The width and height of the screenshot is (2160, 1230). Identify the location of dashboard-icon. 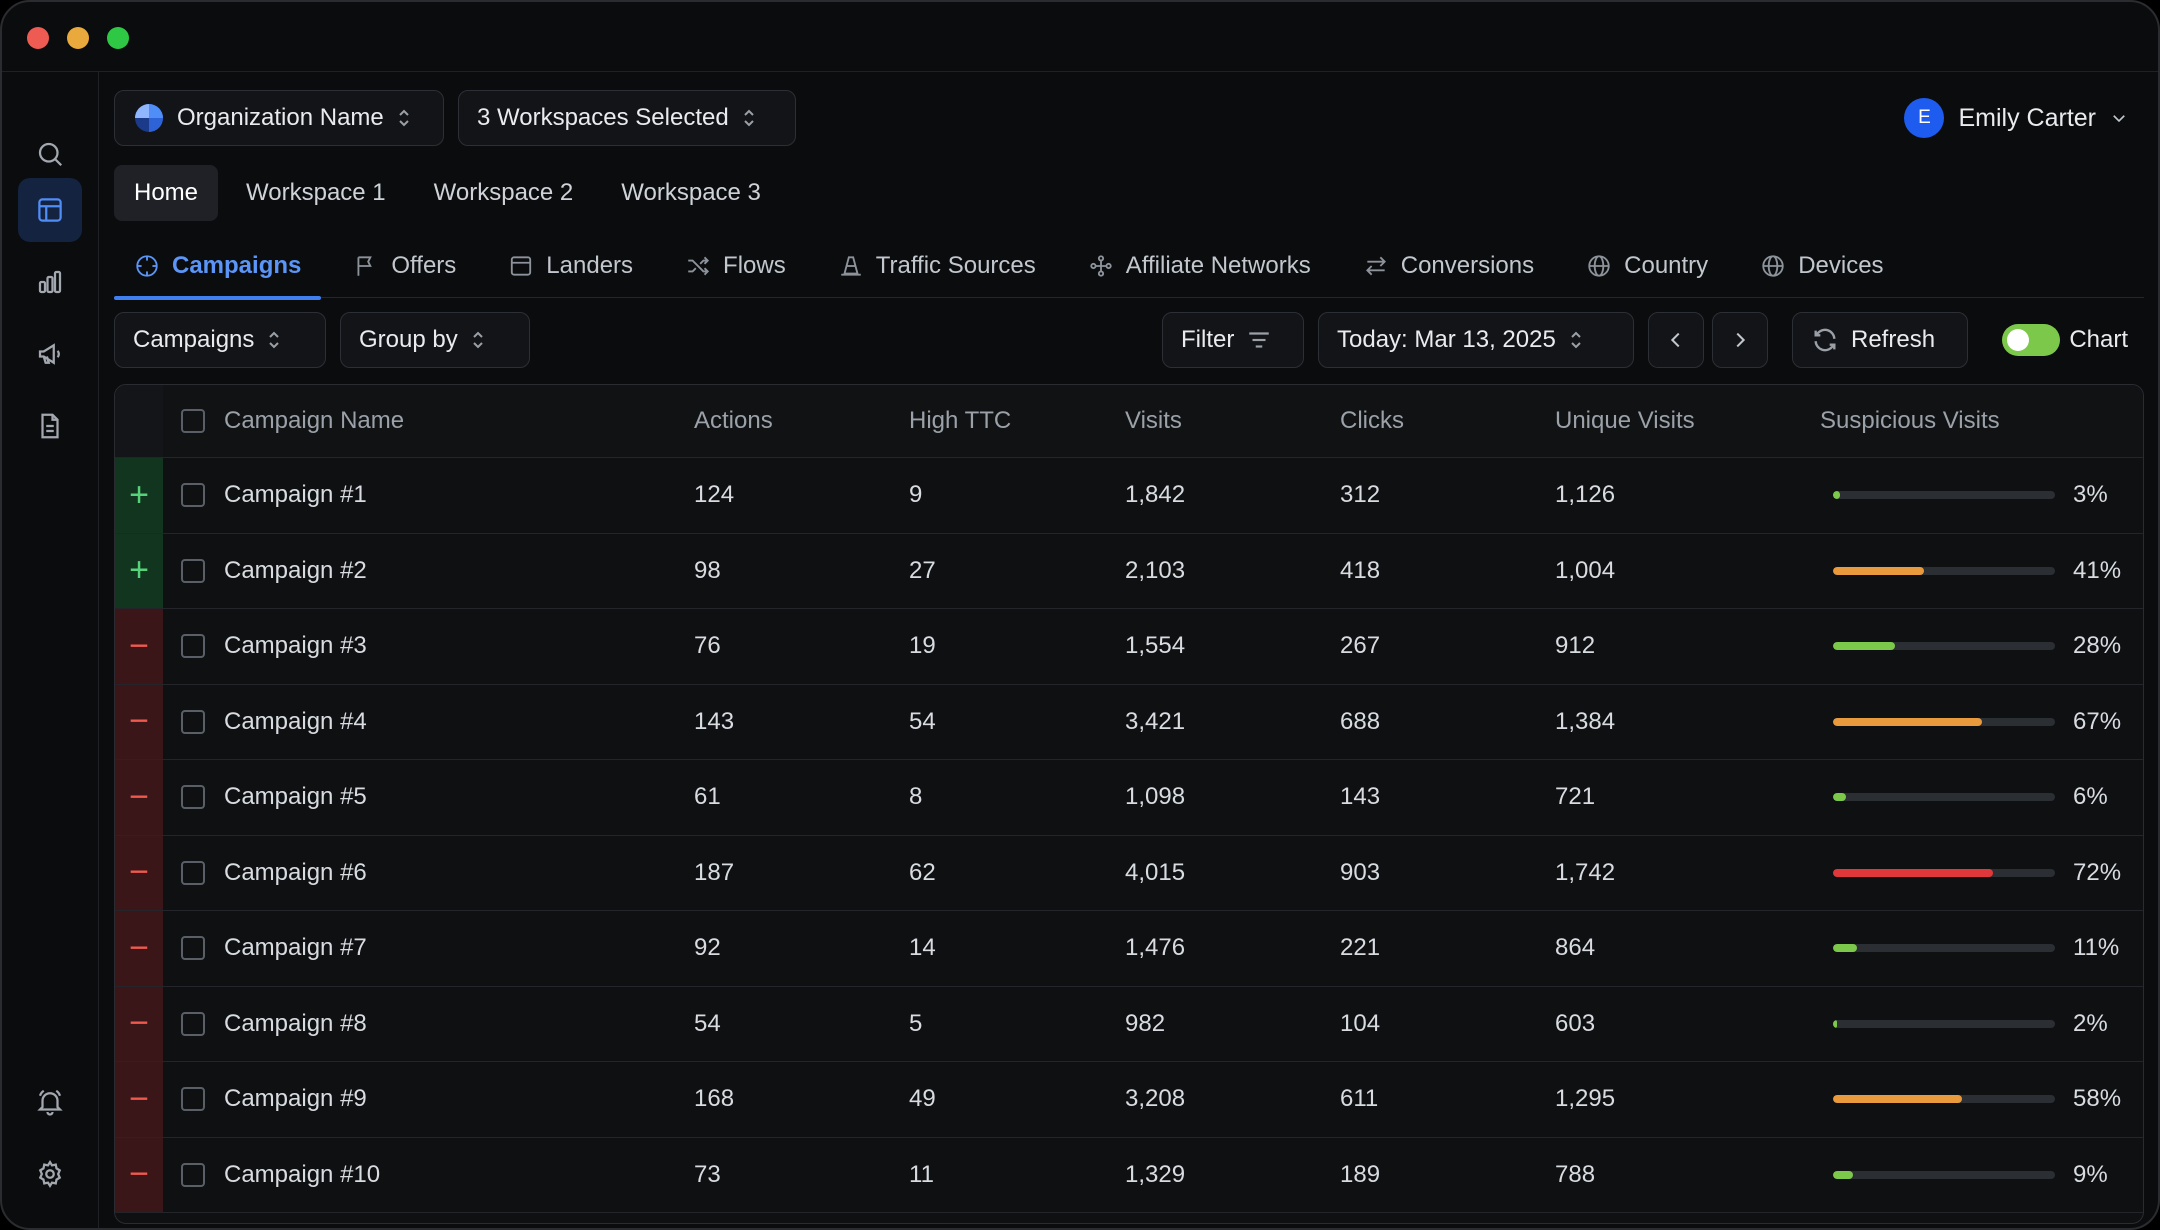
(50, 210).